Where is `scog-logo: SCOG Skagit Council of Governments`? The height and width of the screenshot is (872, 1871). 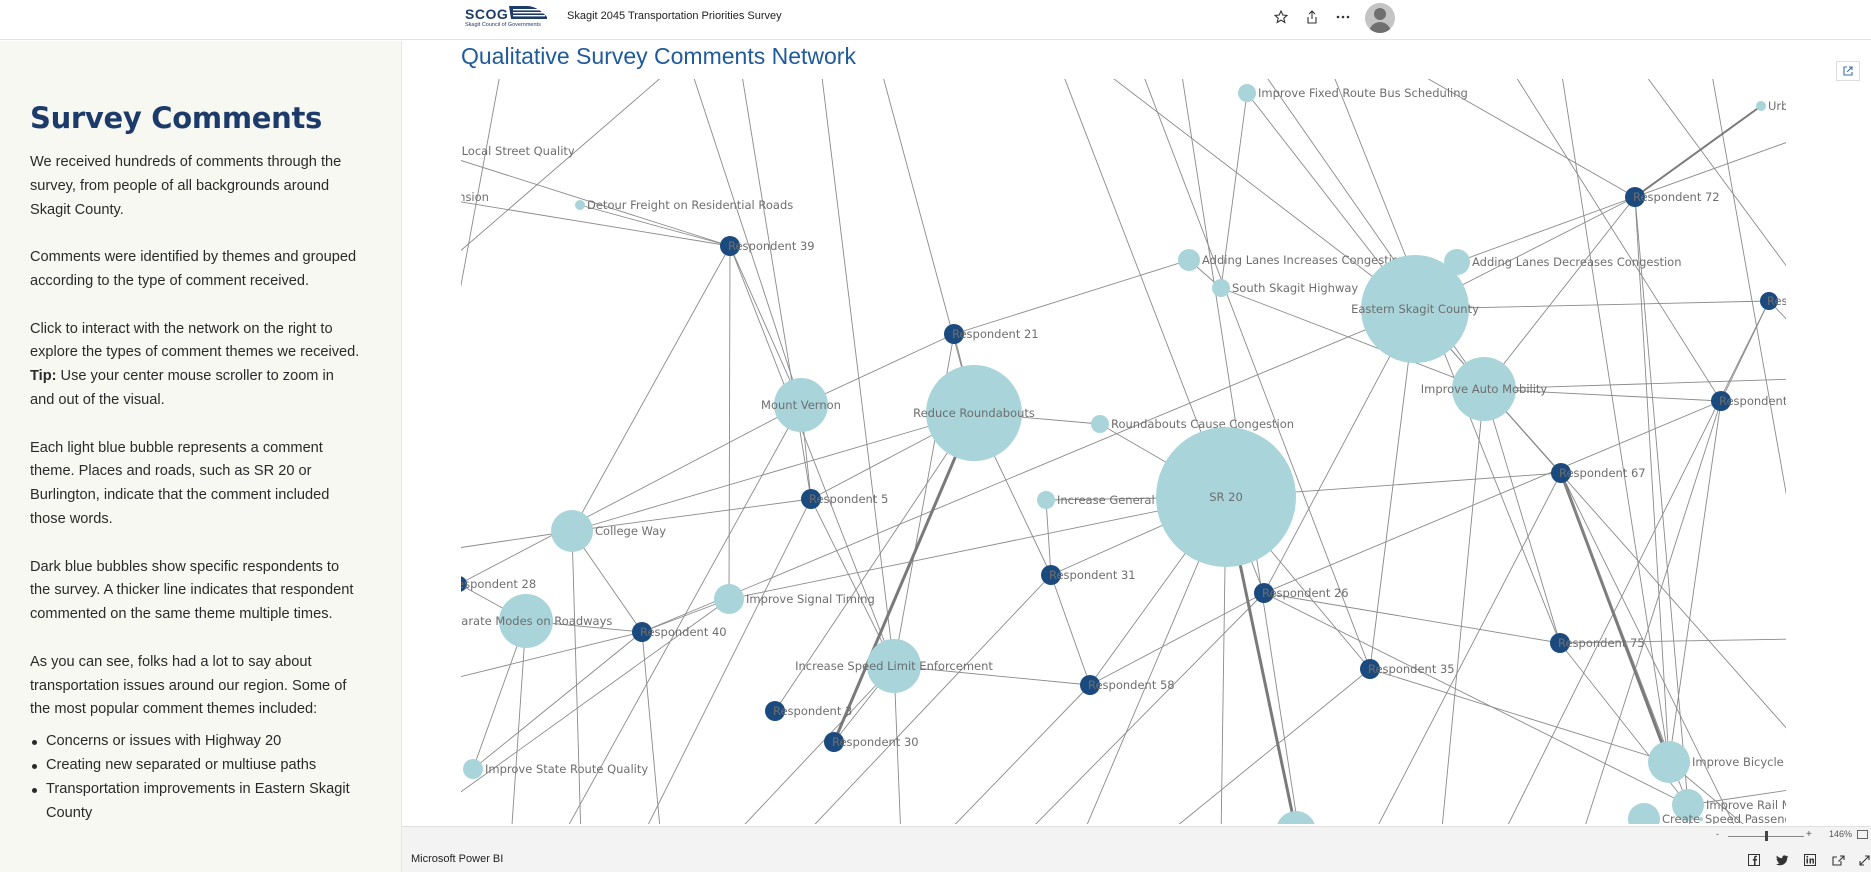 scog-logo: SCOG Skagit Council of Governments is located at coordinates (511, 17).